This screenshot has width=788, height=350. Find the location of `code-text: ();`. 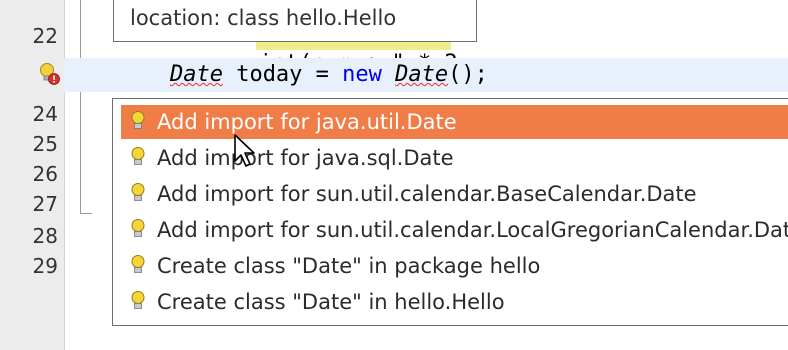

code-text: (); is located at coordinates (468, 74).